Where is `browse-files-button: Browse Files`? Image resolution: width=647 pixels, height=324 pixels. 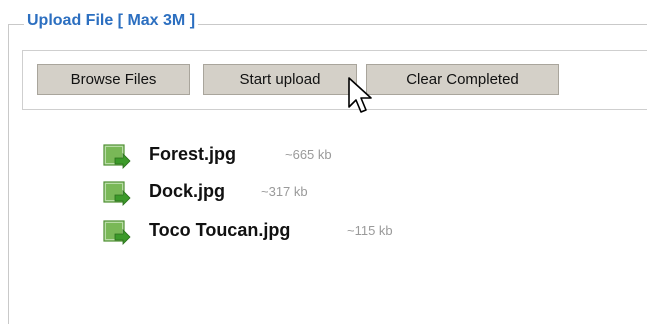
browse-files-button: Browse Files is located at coordinates (113, 79).